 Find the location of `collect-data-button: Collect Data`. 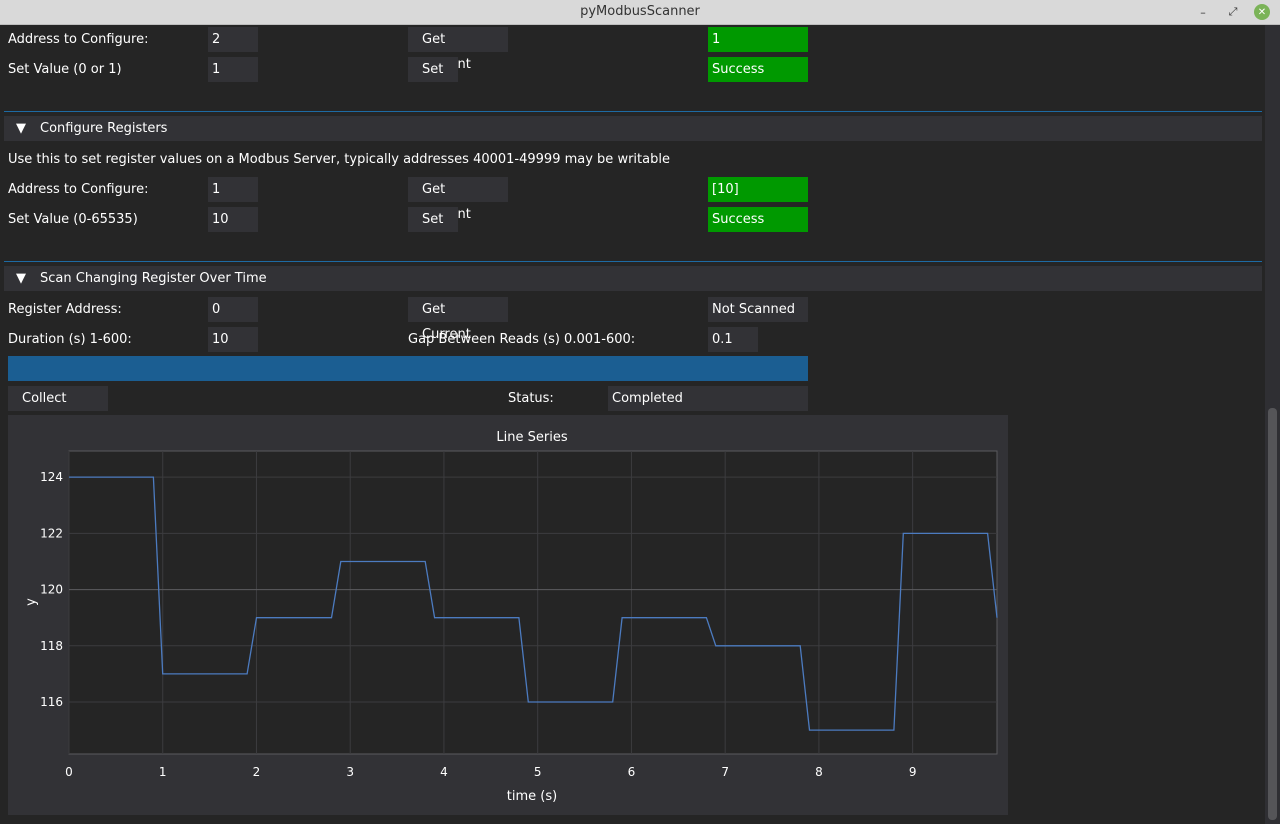

collect-data-button: Collect Data is located at coordinates (58, 408).